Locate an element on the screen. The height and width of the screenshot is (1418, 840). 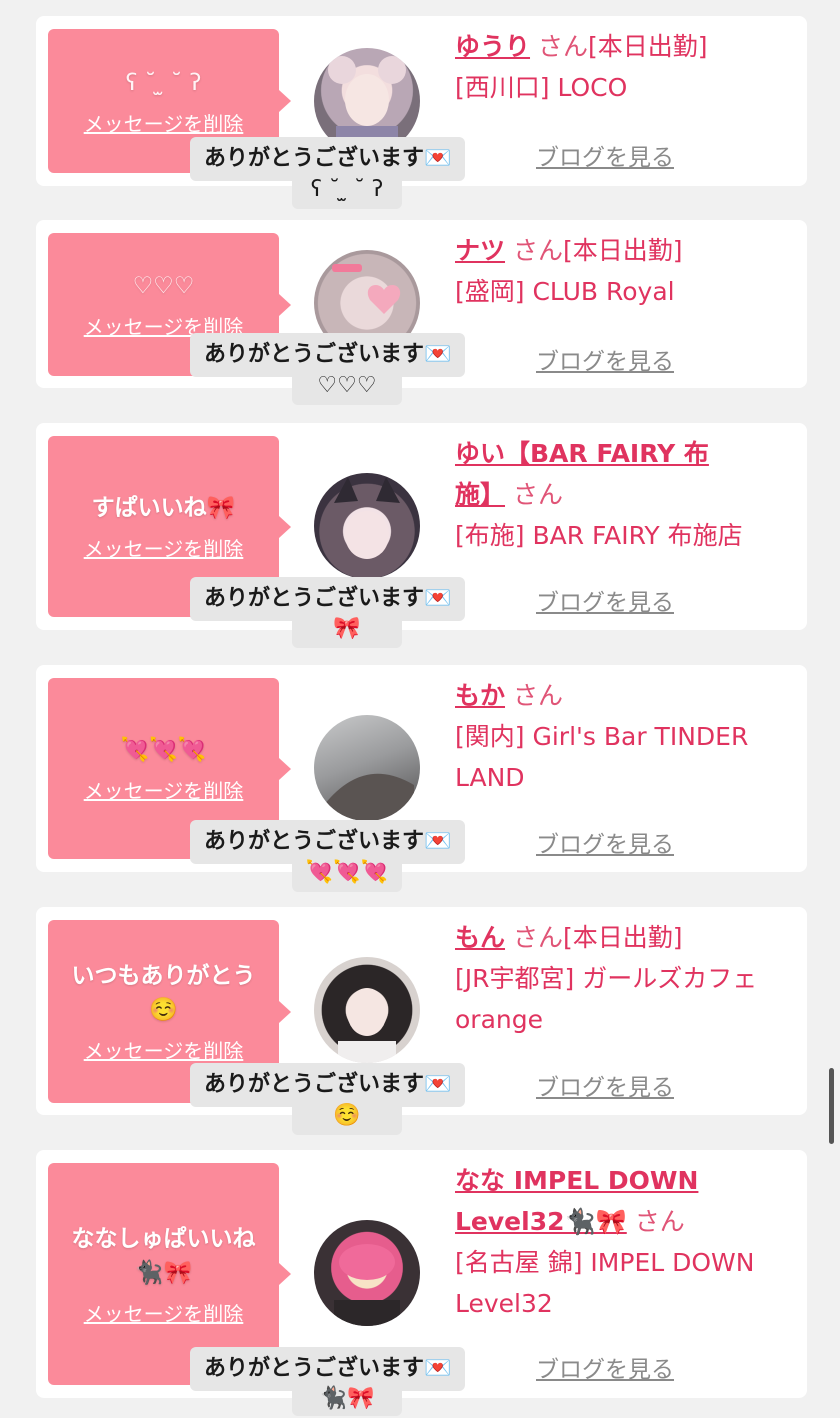
reply-emoji: 💘💘💘 is located at coordinates (347, 873).